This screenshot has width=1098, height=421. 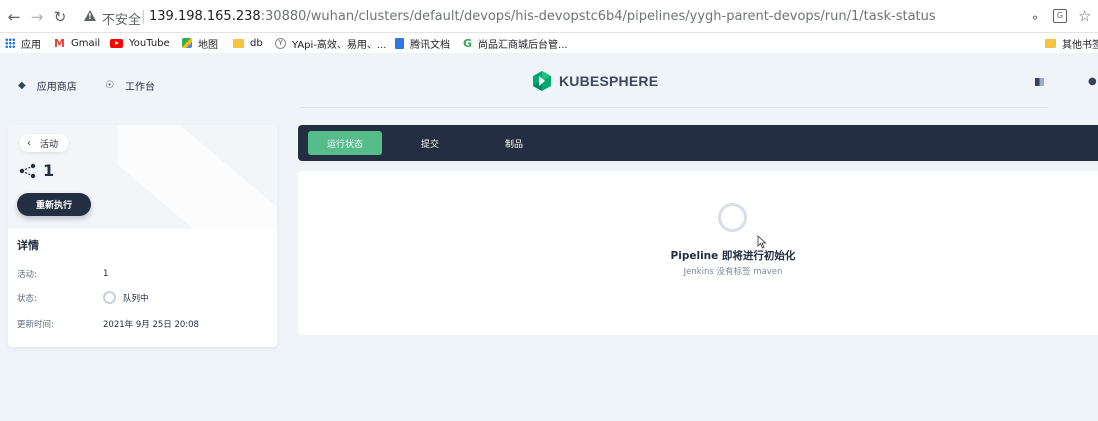 I want to click on notification-icon, so click(x=1039, y=82).